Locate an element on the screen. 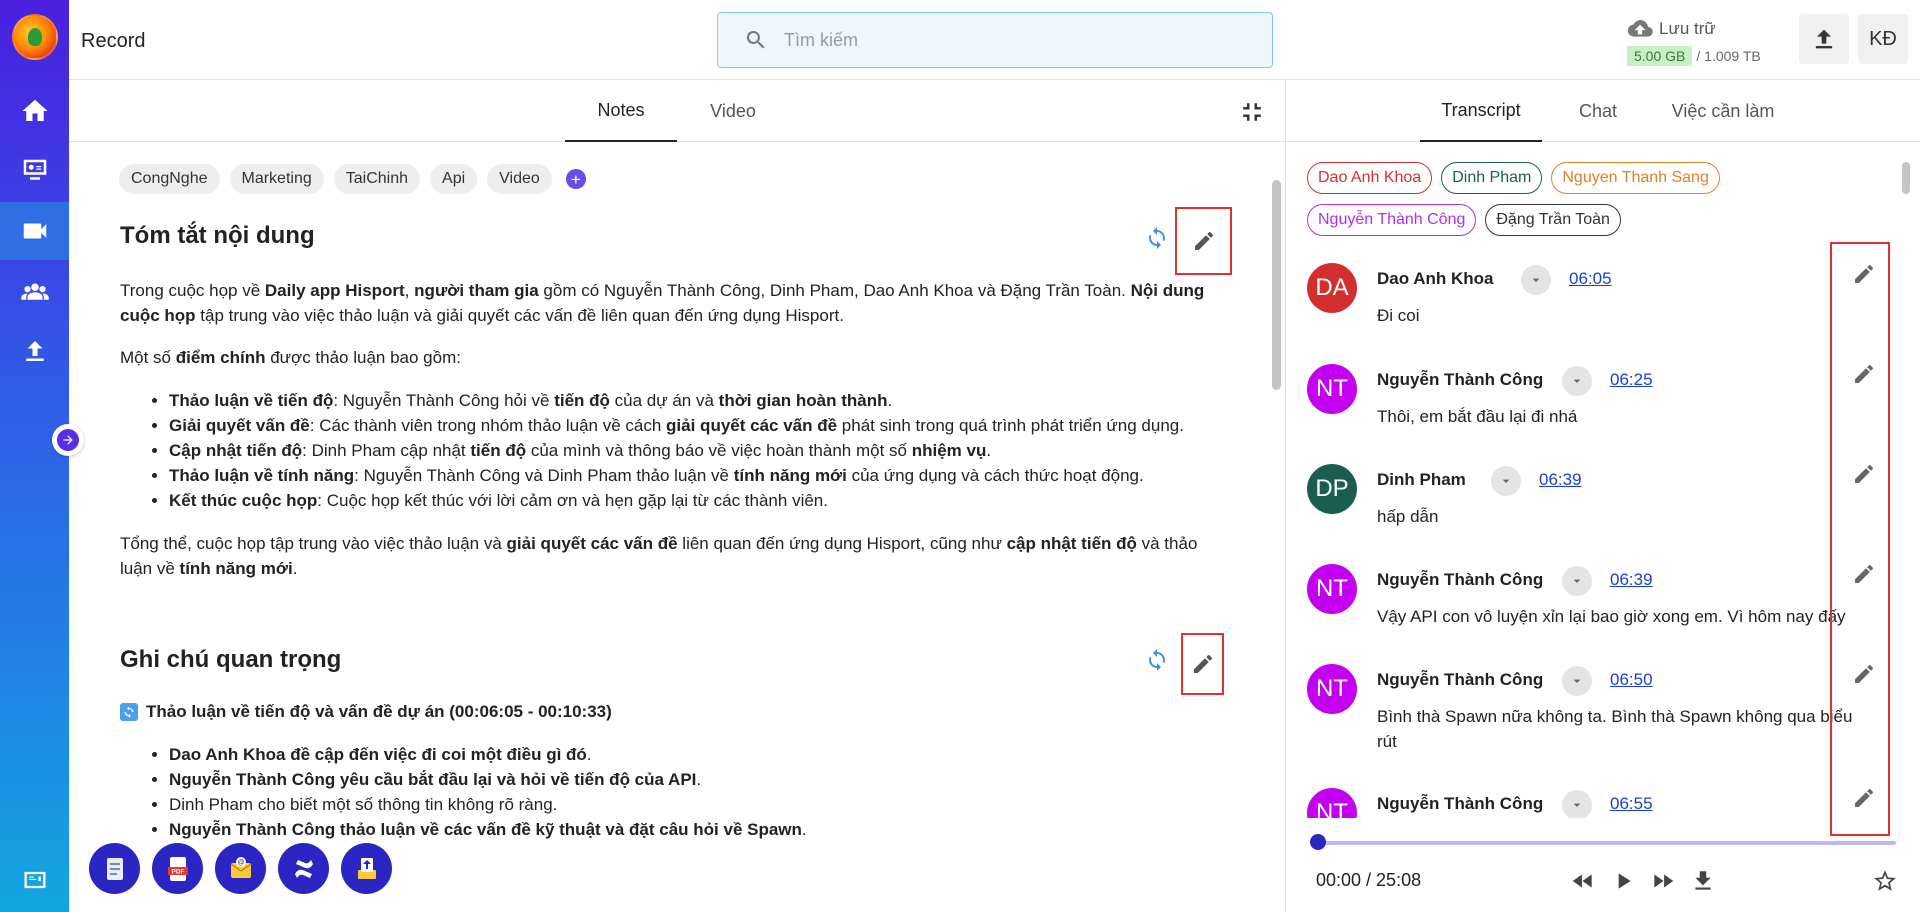 The height and width of the screenshot is (912, 1920). meetings-nav-item is located at coordinates (34, 171).